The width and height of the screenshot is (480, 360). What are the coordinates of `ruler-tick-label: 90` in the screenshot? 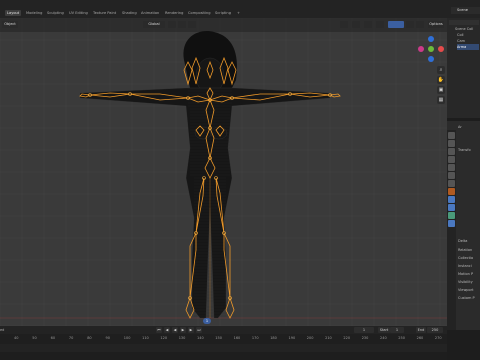 It's located at (107, 338).